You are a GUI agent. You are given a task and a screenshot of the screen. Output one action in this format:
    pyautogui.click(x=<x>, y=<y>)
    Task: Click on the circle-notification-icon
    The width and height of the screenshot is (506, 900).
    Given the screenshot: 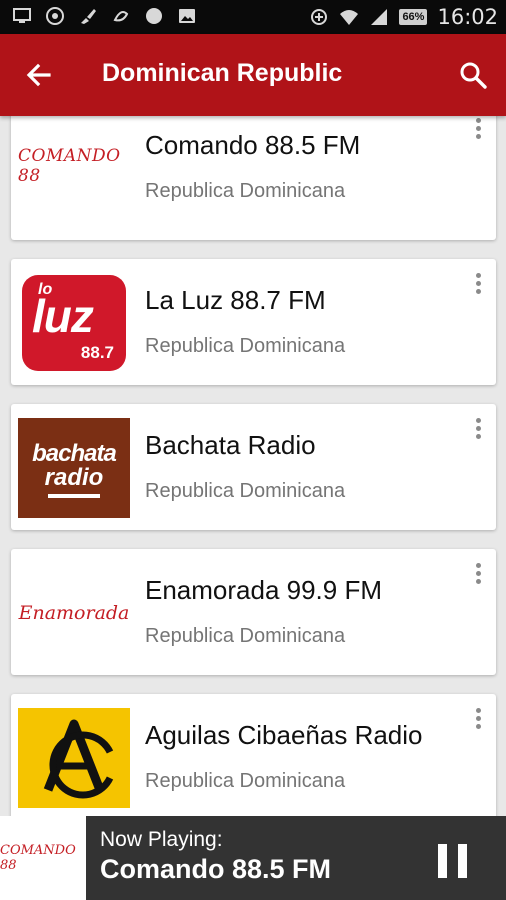 What is the action you would take?
    pyautogui.click(x=154, y=16)
    